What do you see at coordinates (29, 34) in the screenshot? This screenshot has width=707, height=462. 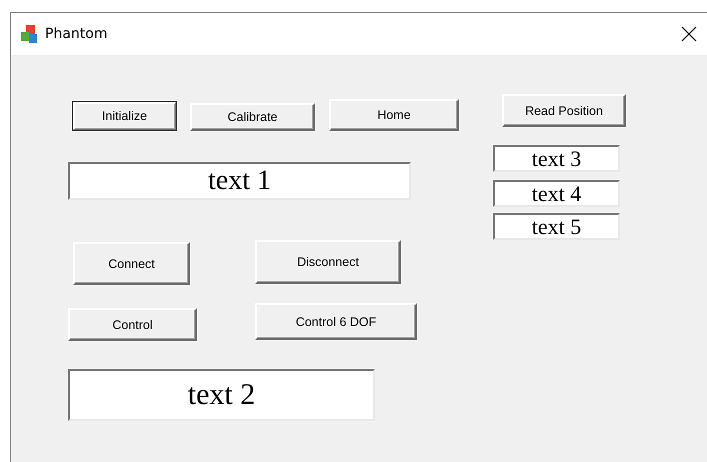 I see `app-icon` at bounding box center [29, 34].